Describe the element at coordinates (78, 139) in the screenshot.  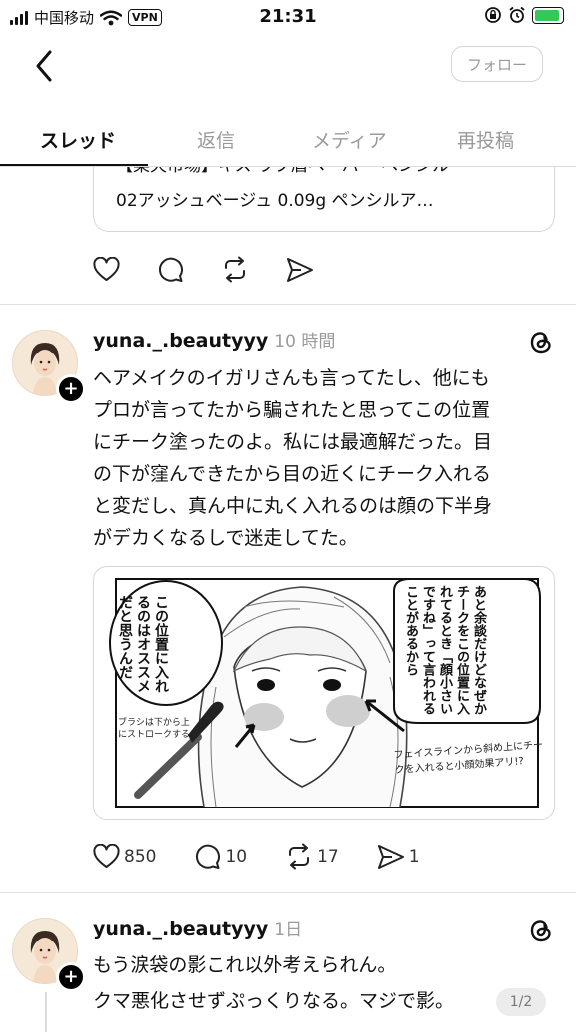
I see `tab-threads: スレッド` at that location.